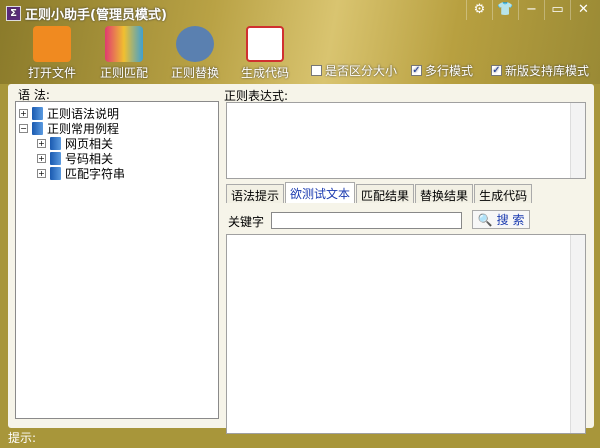 The width and height of the screenshot is (600, 448). Describe the element at coordinates (547, 71) in the screenshot. I see `label: 新版支持库模式` at that location.